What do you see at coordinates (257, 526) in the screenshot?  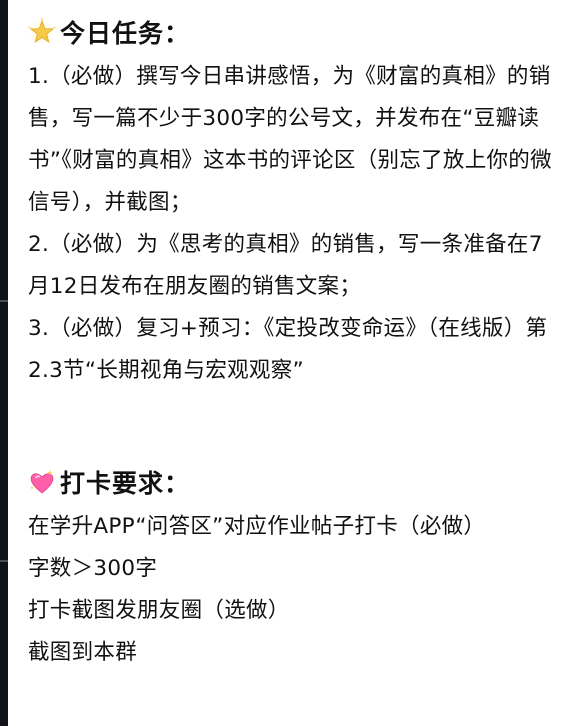 I see `requirement-item: 在学升APP“问答区”对应作业帖子打卡（必做）` at bounding box center [257, 526].